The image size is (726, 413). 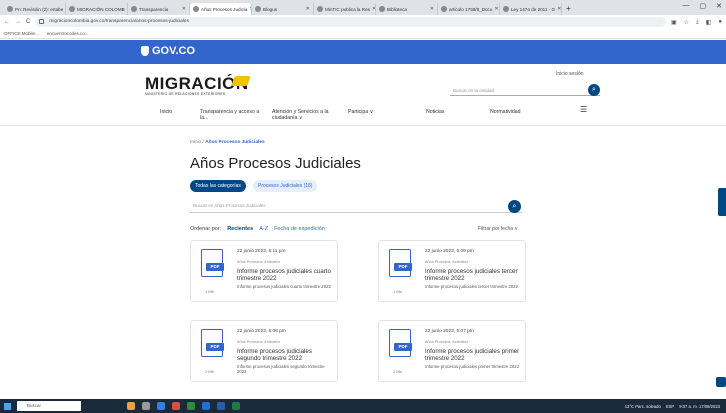 What do you see at coordinates (703, 6) in the screenshot?
I see `maximize-icon: ▢` at bounding box center [703, 6].